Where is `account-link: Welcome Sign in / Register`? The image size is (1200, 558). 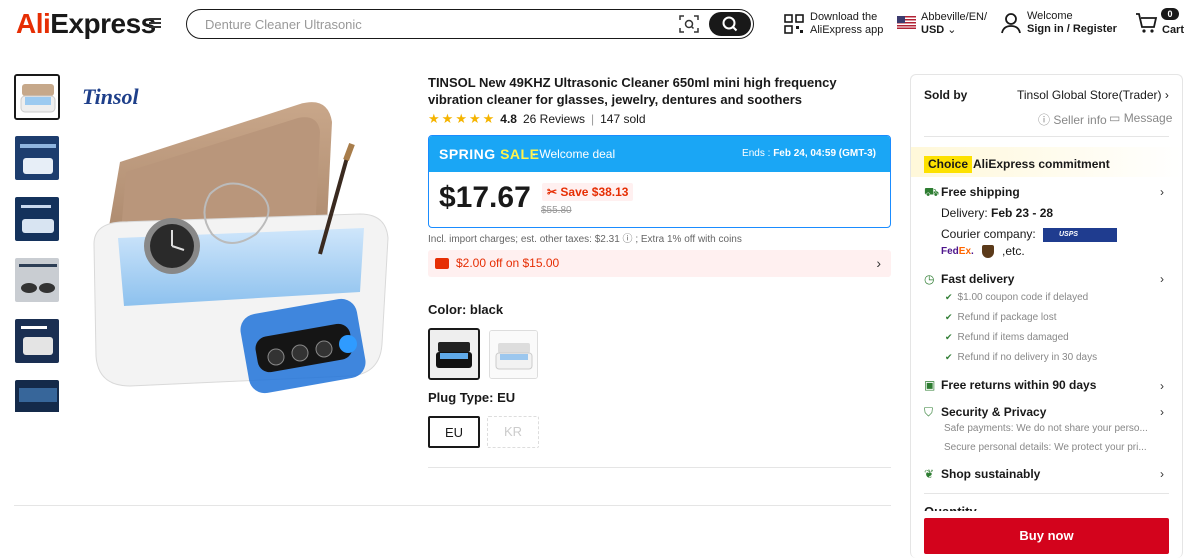
account-link: Welcome Sign in / Register is located at coordinates (1072, 23).